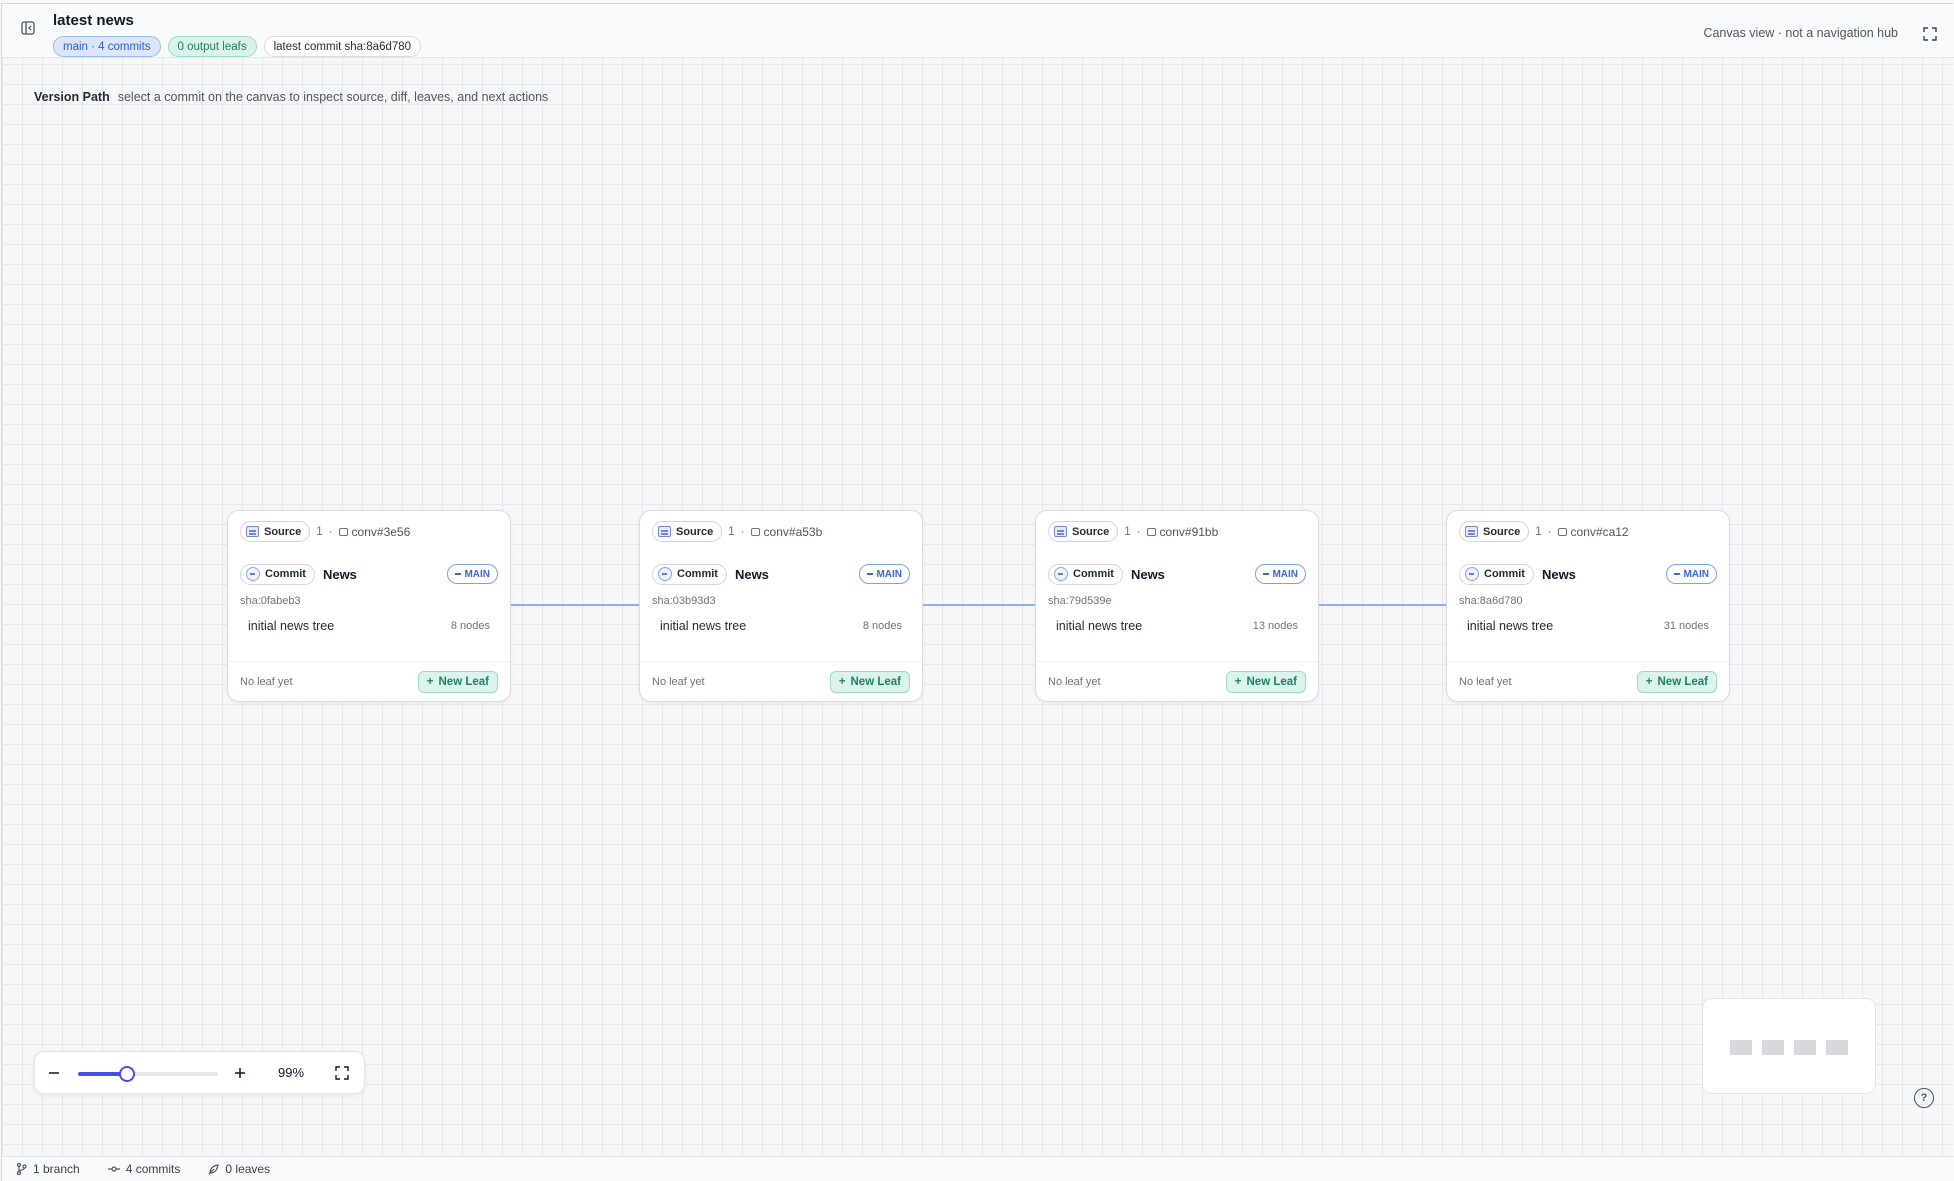 The height and width of the screenshot is (1181, 1954). What do you see at coordinates (1800, 33) in the screenshot?
I see `canvas-view-note: Canvas view · not a navigation hub` at bounding box center [1800, 33].